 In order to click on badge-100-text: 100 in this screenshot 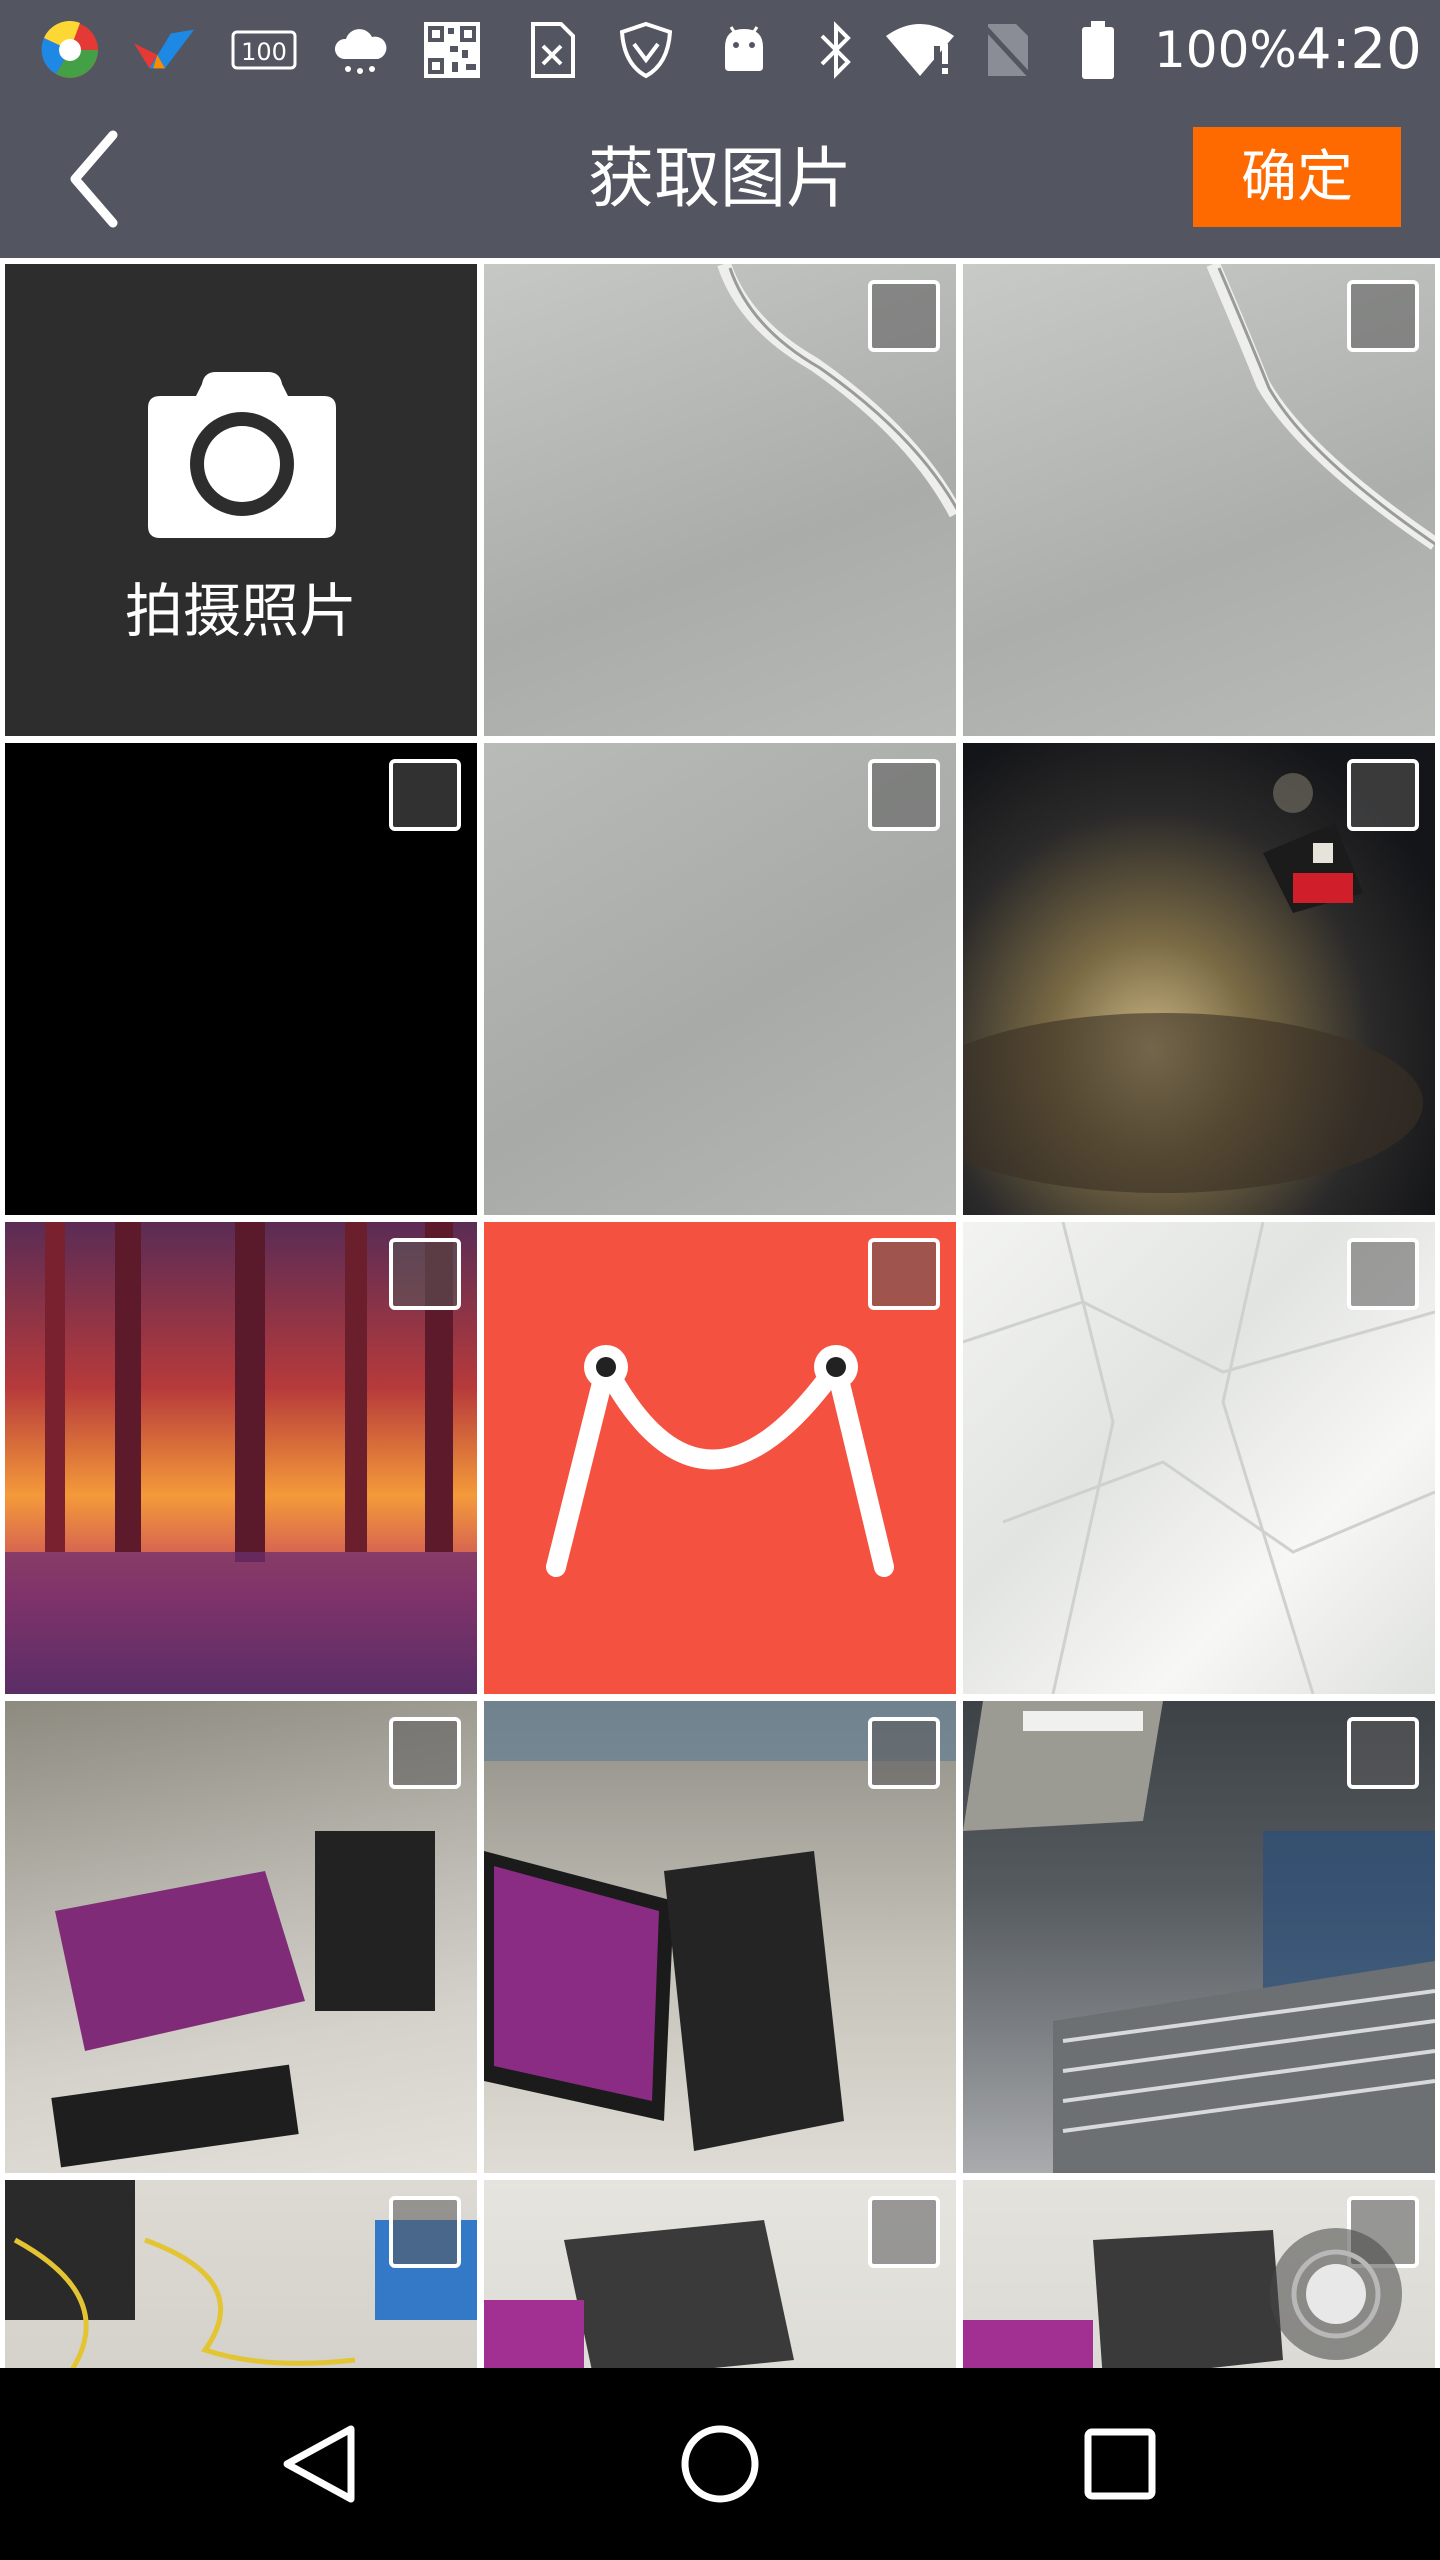, I will do `click(264, 52)`.